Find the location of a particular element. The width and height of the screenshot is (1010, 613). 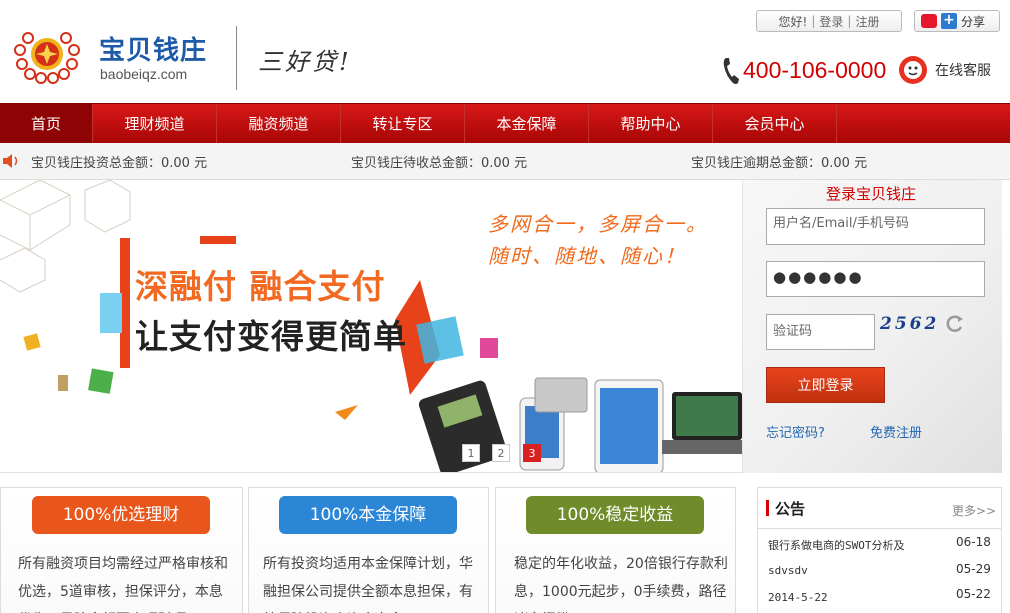

auth-links: 您好! | 登录 | 注册 is located at coordinates (829, 21).